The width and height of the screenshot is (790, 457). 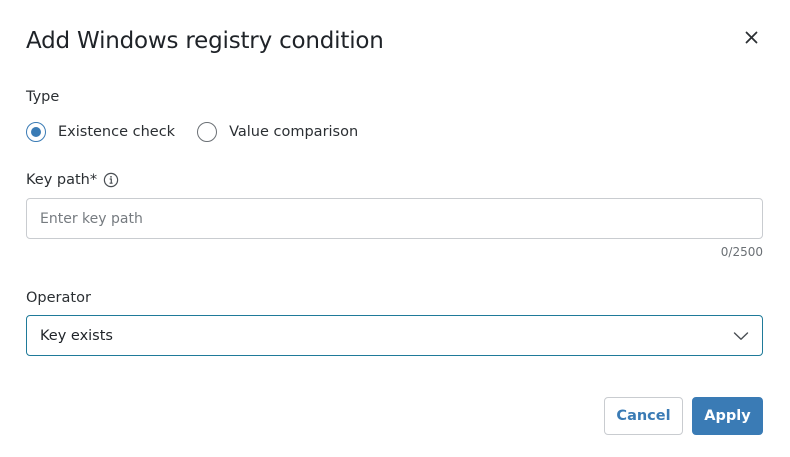 I want to click on operator-label: Operator, so click(x=58, y=298).